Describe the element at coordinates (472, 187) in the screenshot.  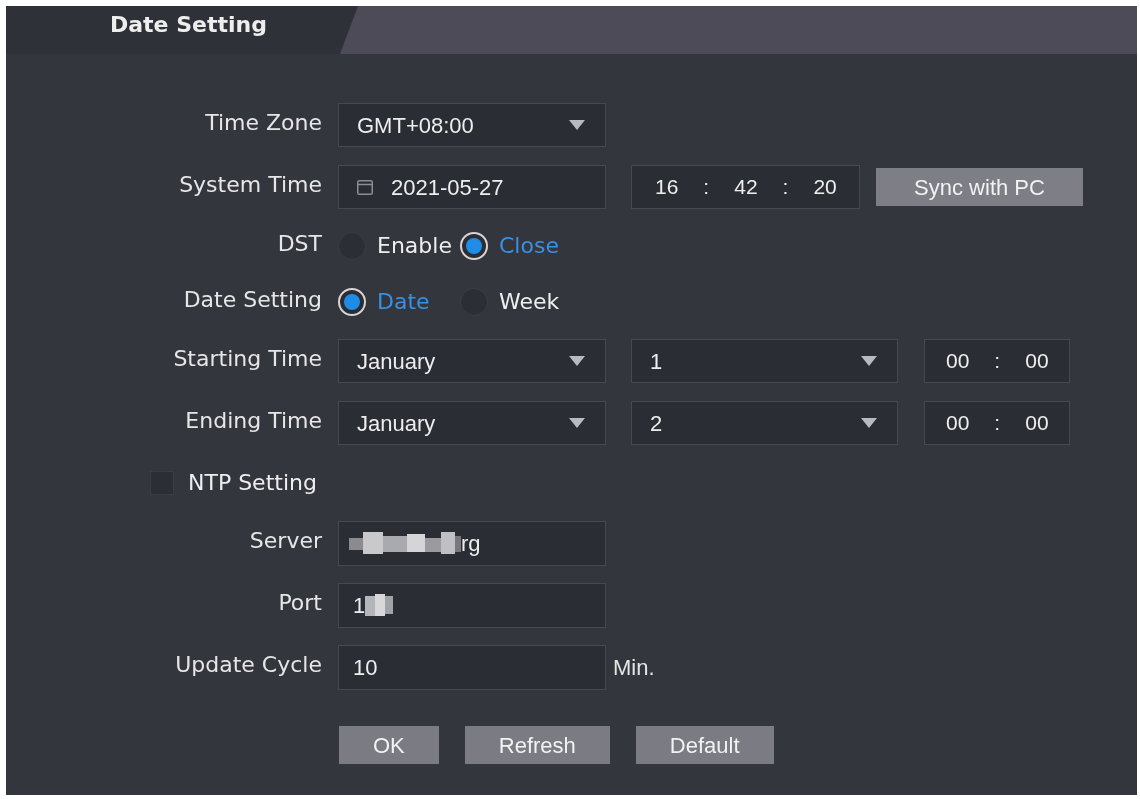
I see `date-field: 2021-05-27` at that location.